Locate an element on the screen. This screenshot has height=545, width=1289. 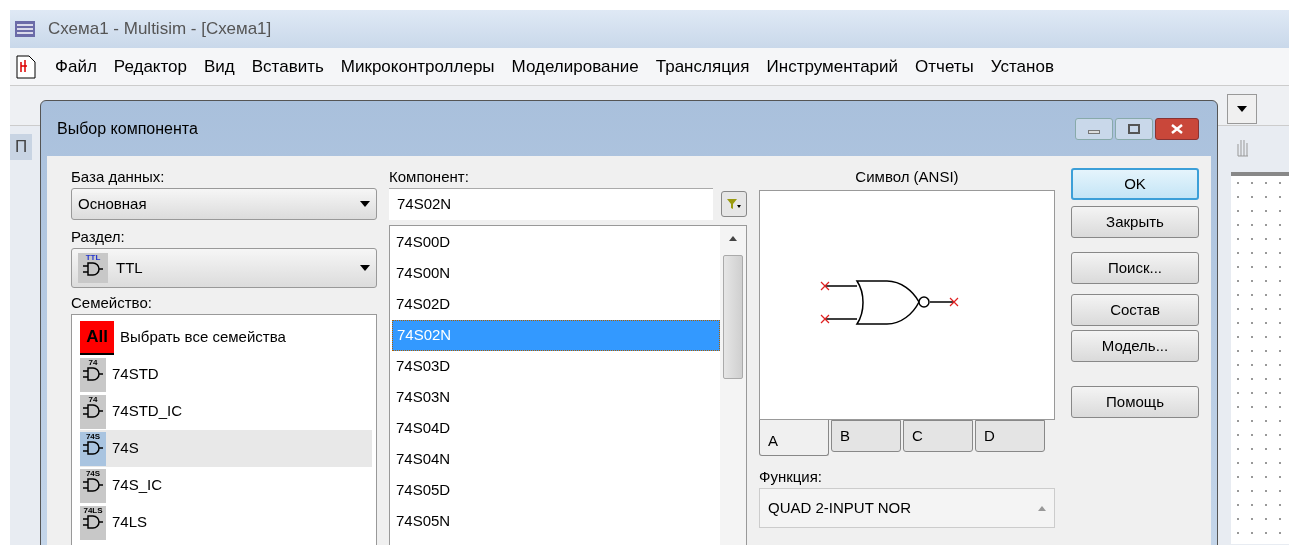
menu-item: Инструментарий is located at coordinates (832, 66).